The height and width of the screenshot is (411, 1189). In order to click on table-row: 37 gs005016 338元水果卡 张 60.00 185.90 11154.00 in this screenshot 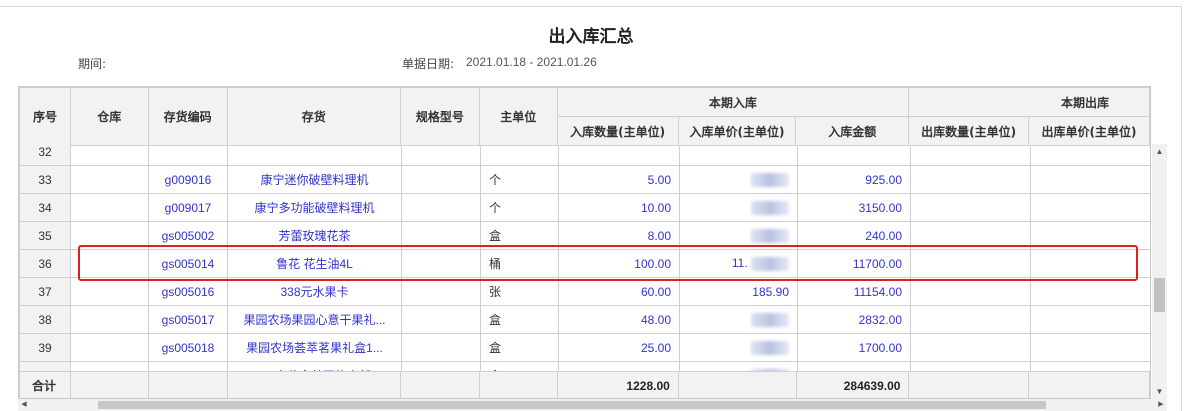, I will do `click(584, 291)`.